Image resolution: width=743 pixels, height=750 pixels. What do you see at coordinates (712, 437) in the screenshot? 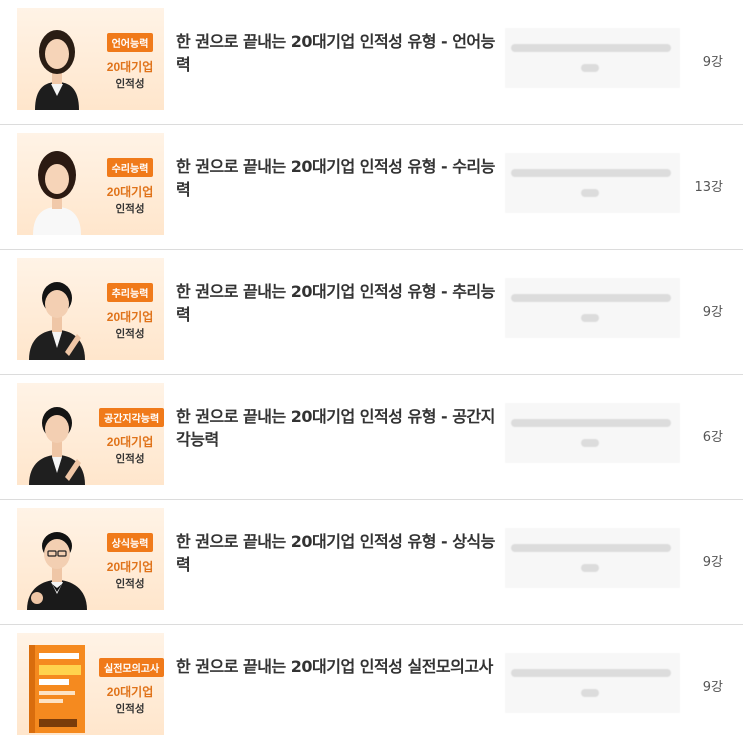
I see `lesson-count: 6강` at bounding box center [712, 437].